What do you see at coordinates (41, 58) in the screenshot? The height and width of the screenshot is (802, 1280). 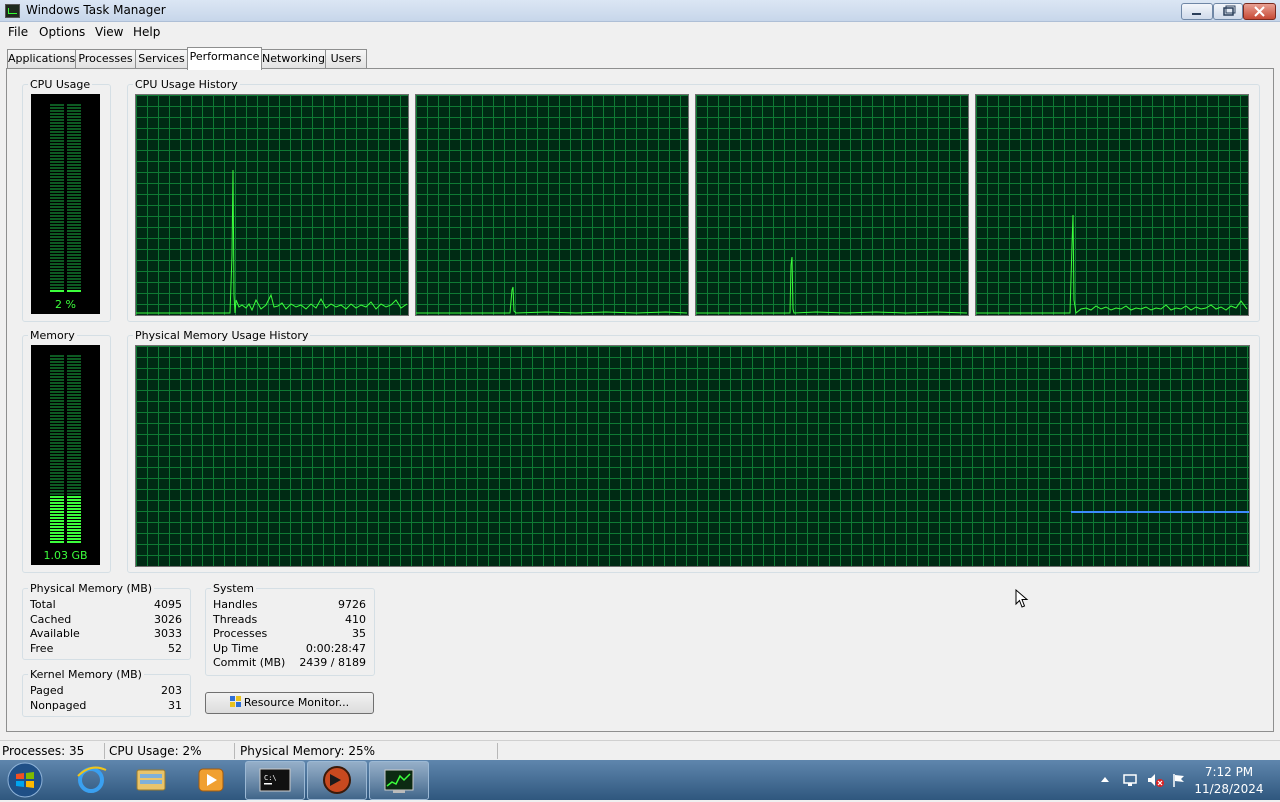 I see `tab-applications: Applications` at bounding box center [41, 58].